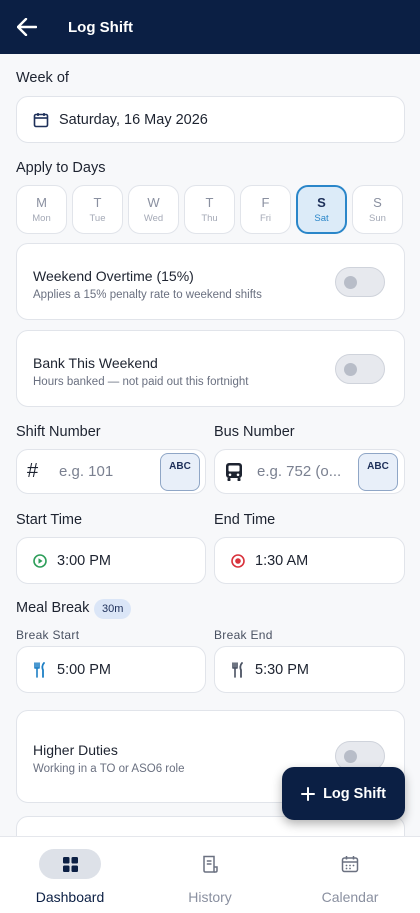 Image resolution: width=420 pixels, height=913 pixels. What do you see at coordinates (350, 897) in the screenshot?
I see `nav-calendar-label: Calendar` at bounding box center [350, 897].